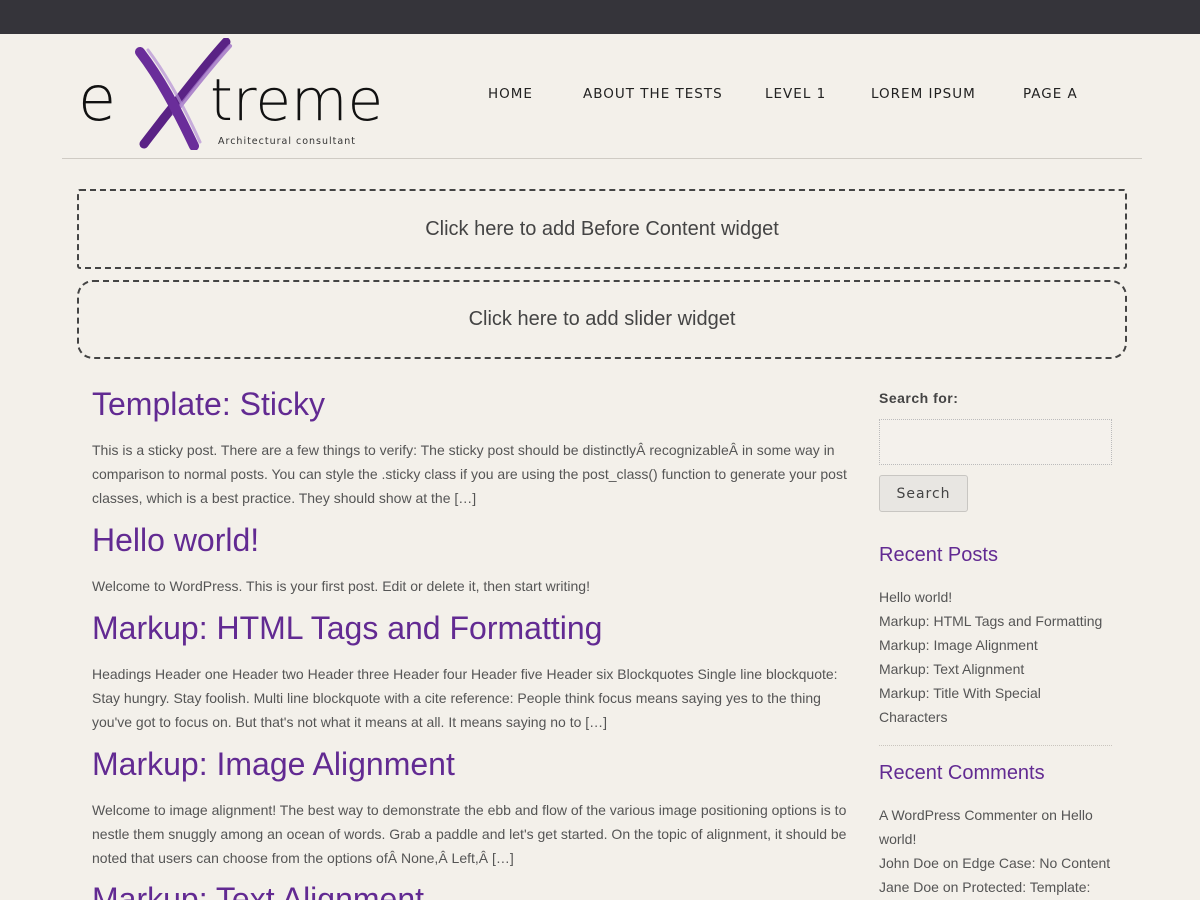  Describe the element at coordinates (472, 764) in the screenshot. I see `post-title-link: Markup: Image Alignment` at that location.